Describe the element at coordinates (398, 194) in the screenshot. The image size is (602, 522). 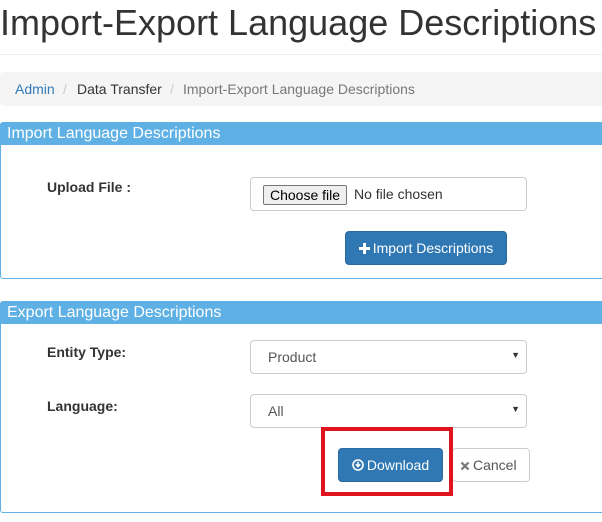
I see `no-file-chosen-text: No file chosen` at that location.